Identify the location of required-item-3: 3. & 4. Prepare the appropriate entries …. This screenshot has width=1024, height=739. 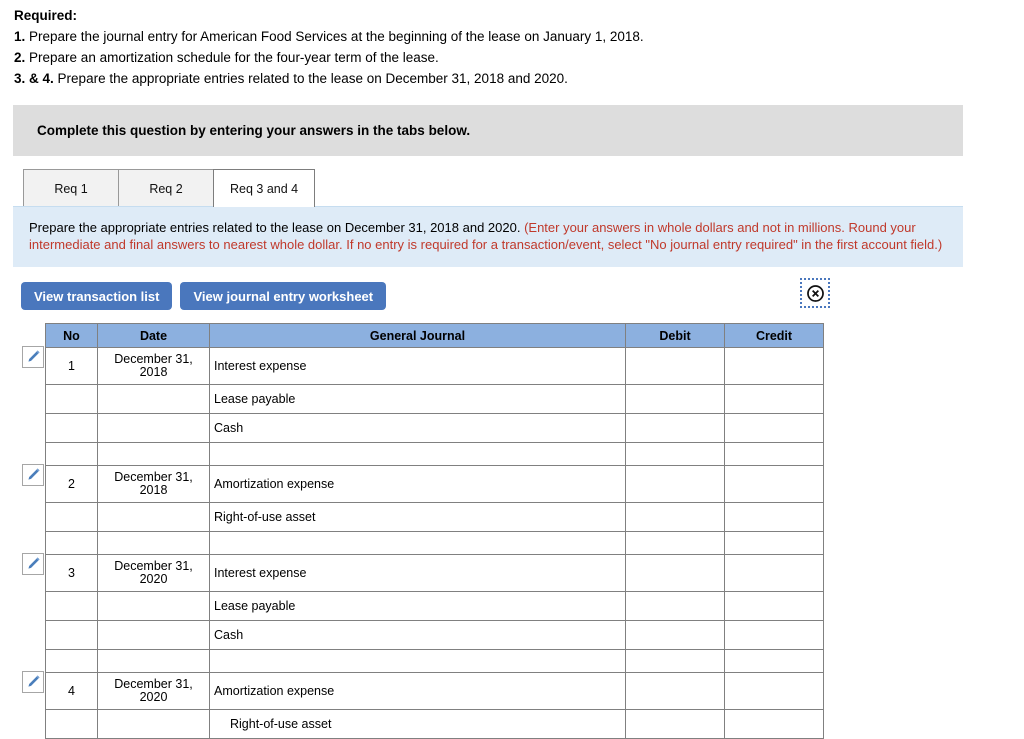
(519, 78).